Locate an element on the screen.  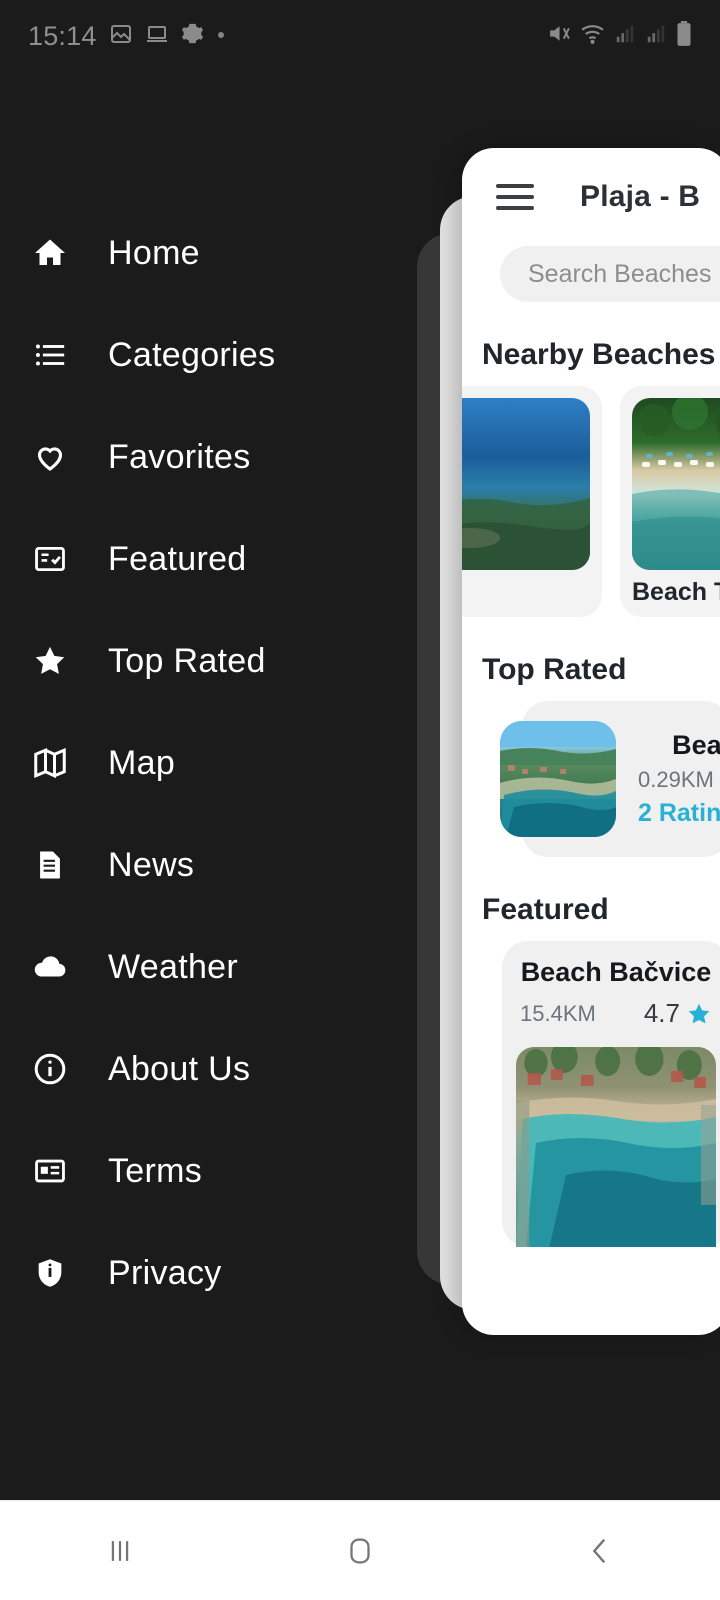
home-icon is located at coordinates (50, 253).